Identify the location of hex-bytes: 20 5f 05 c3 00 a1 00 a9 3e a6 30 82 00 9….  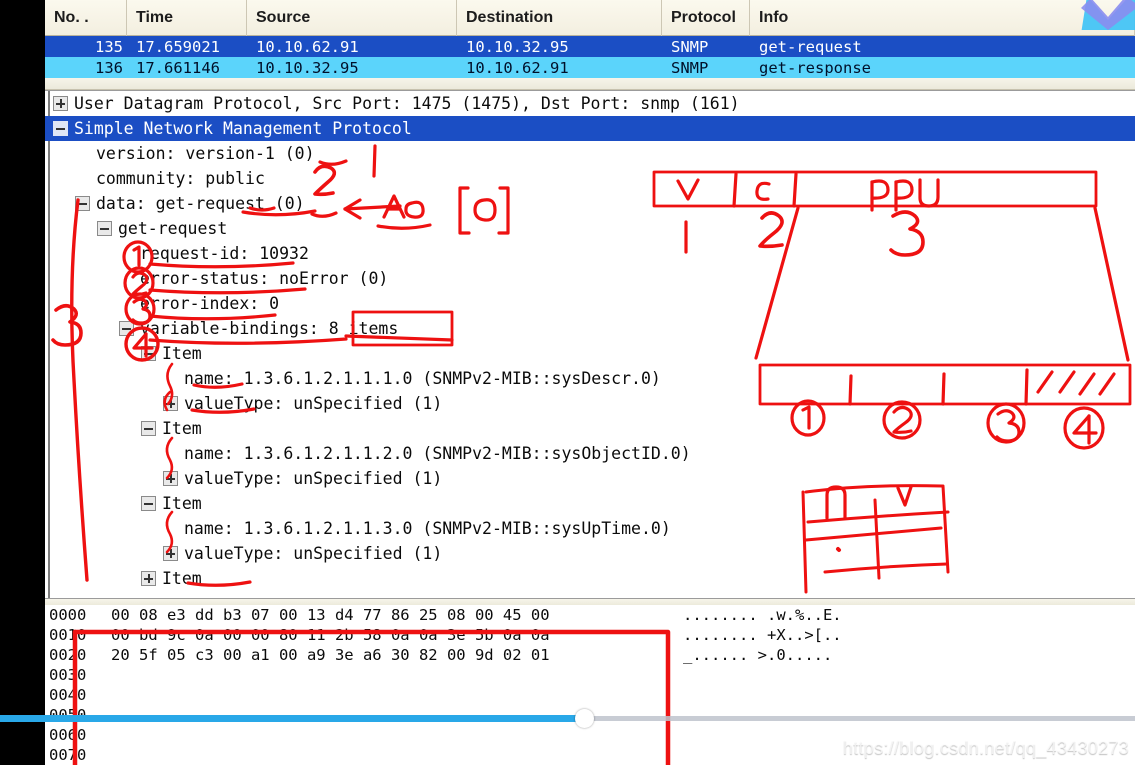
(330, 655).